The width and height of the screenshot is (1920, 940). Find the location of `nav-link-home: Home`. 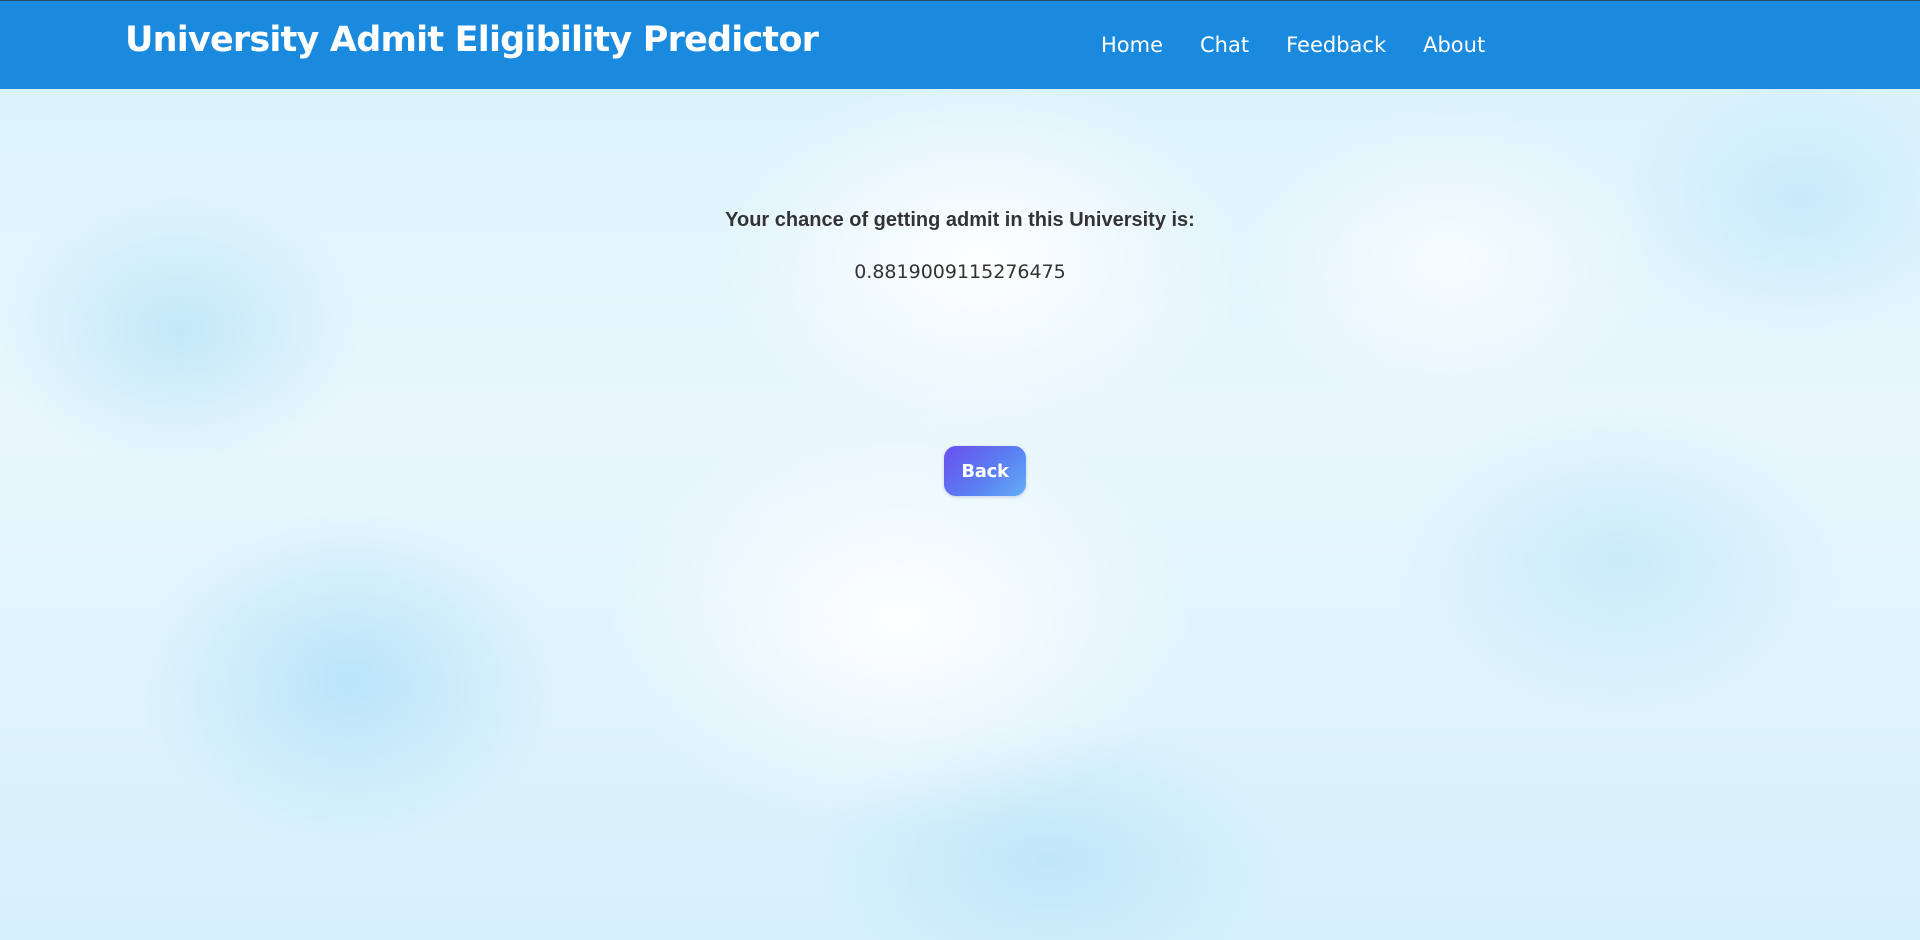

nav-link-home: Home is located at coordinates (1132, 45).